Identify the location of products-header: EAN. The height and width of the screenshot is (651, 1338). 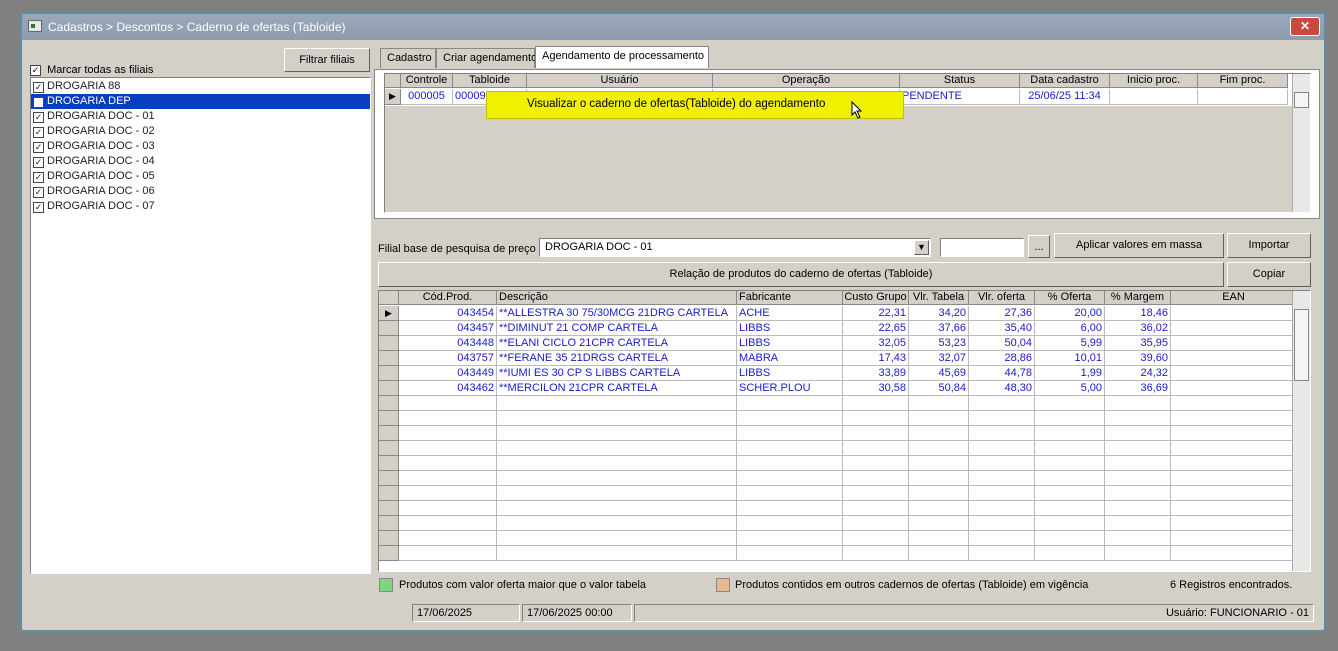
(1234, 298).